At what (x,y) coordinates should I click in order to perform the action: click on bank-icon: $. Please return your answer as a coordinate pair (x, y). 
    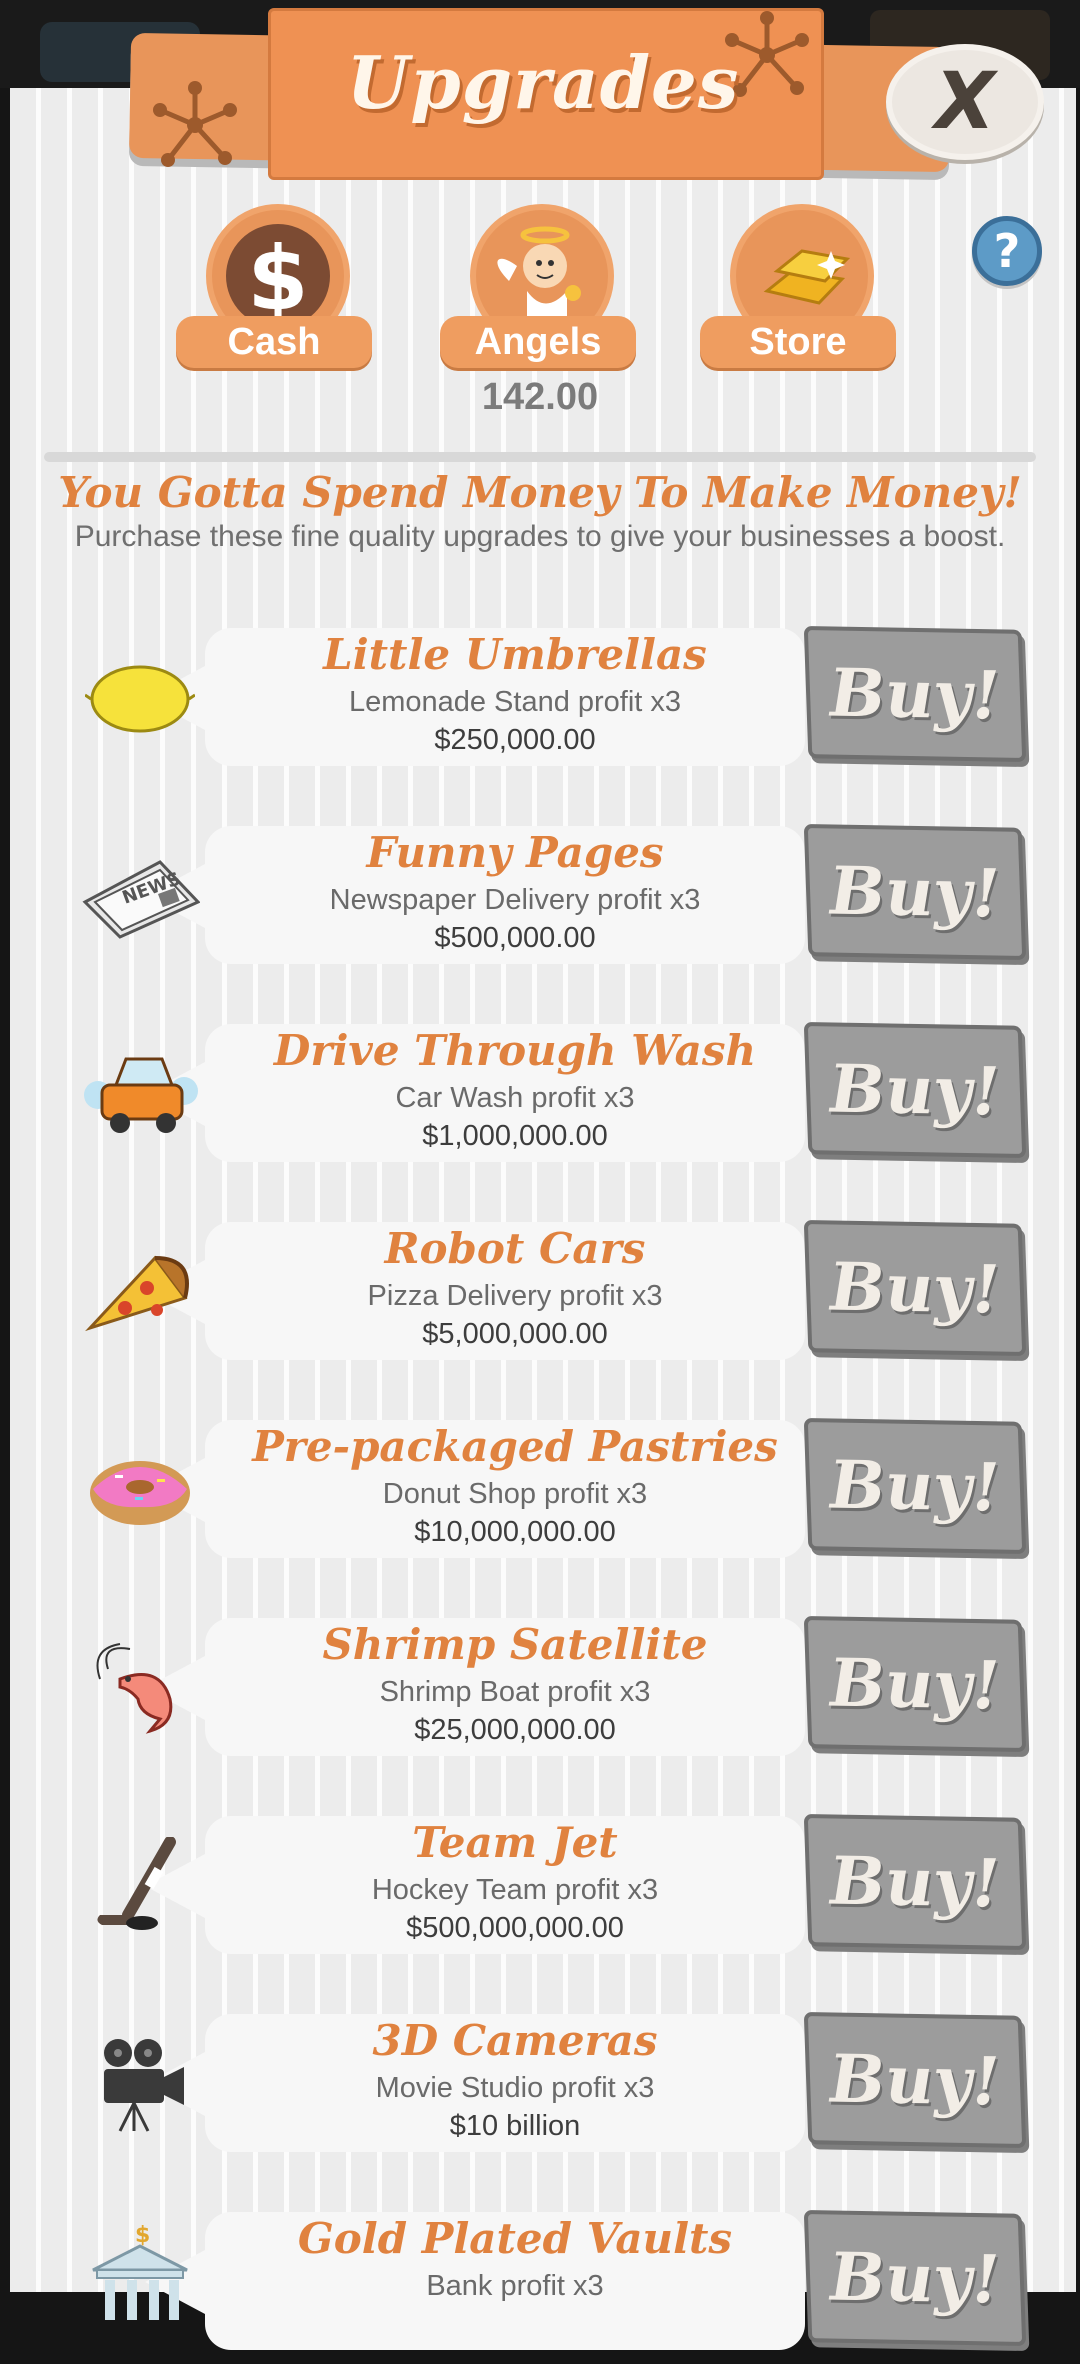
    Looking at the image, I should click on (140, 2275).